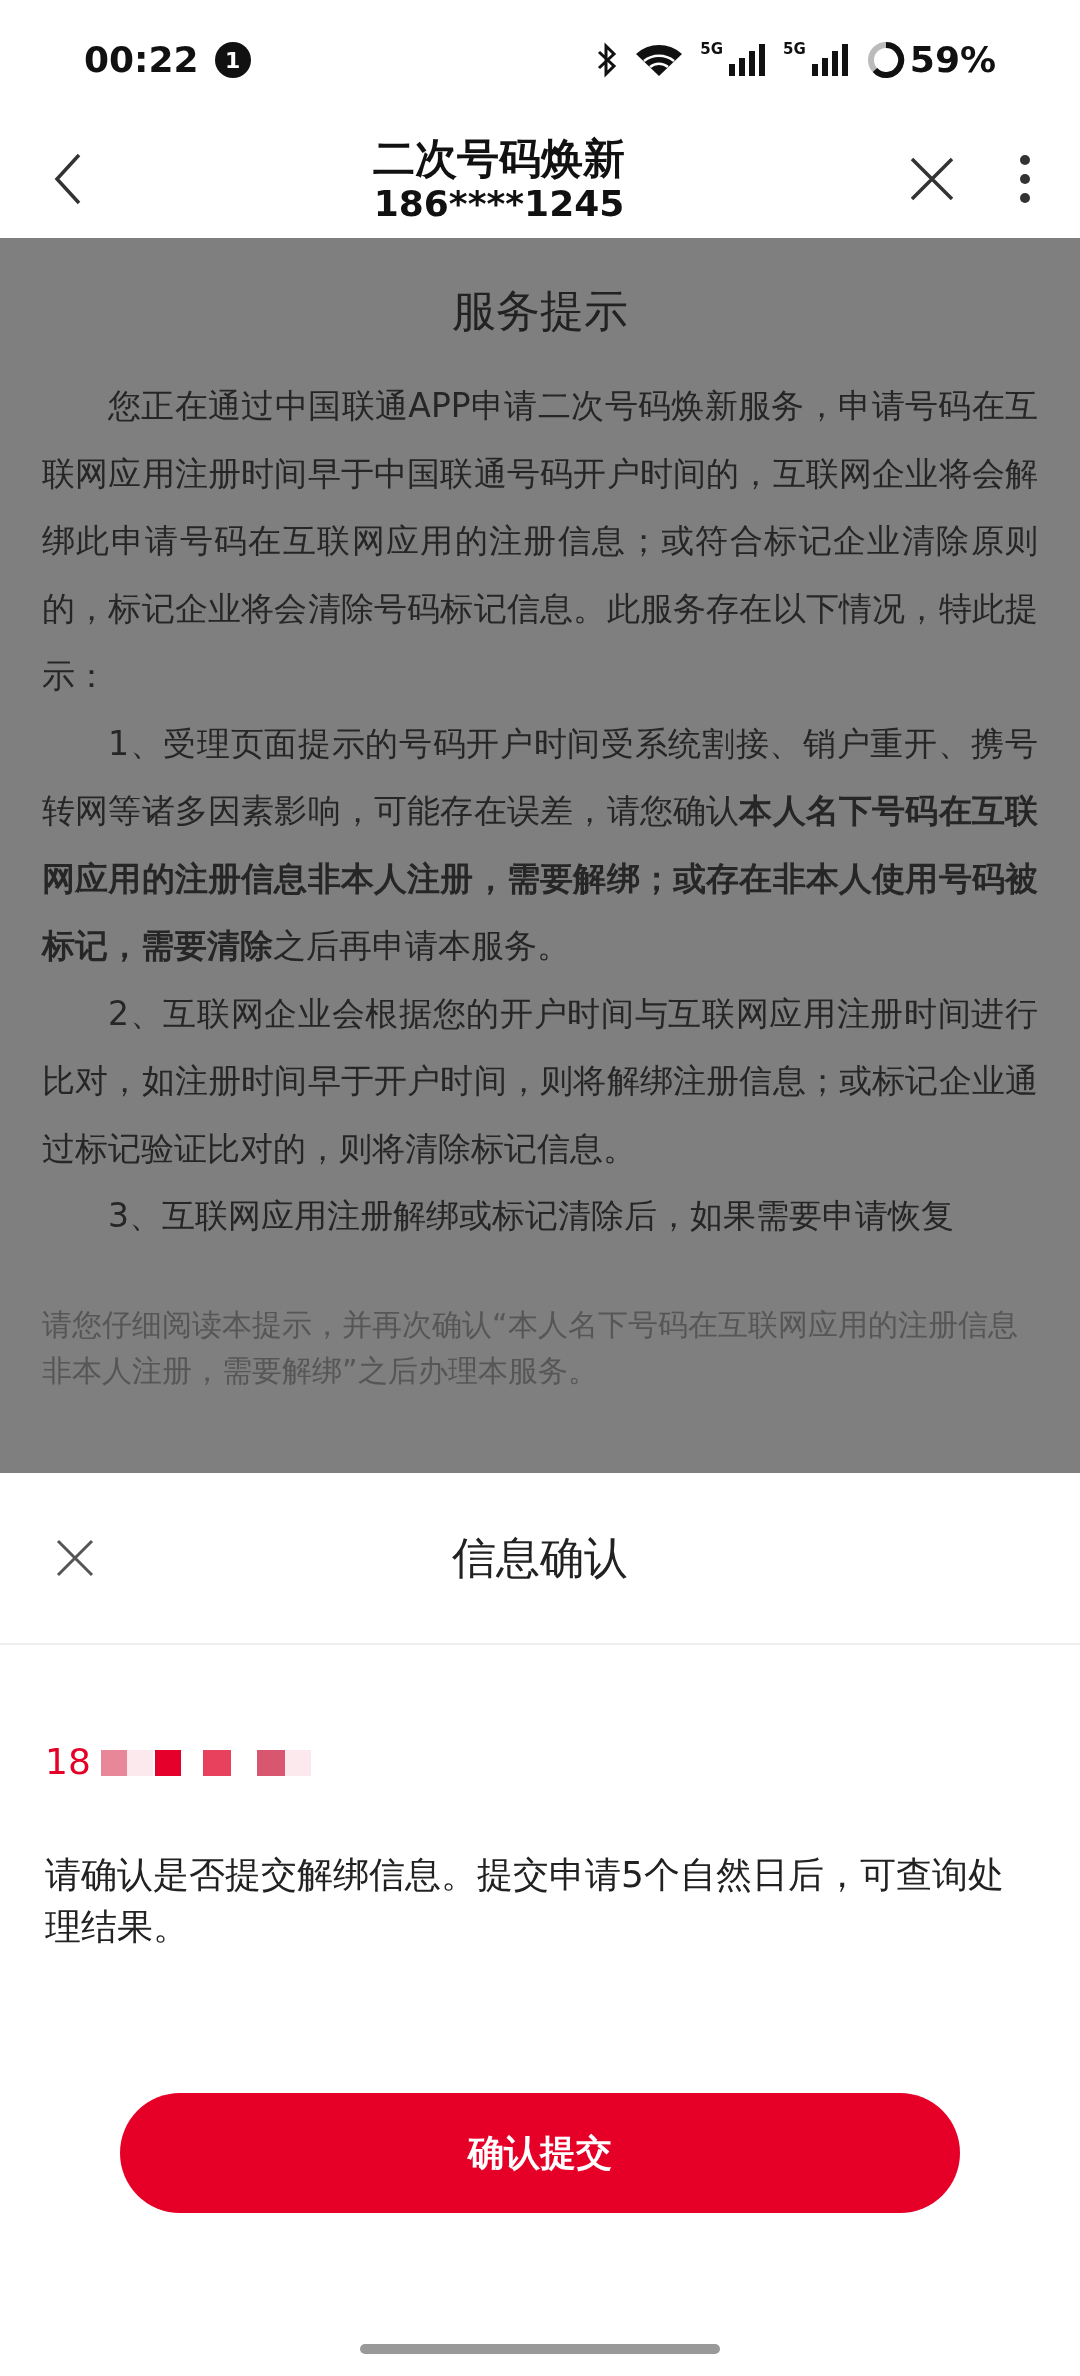 This screenshot has height=2376, width=1080. What do you see at coordinates (68, 1762) in the screenshot?
I see `masked-phone-number: 18` at bounding box center [68, 1762].